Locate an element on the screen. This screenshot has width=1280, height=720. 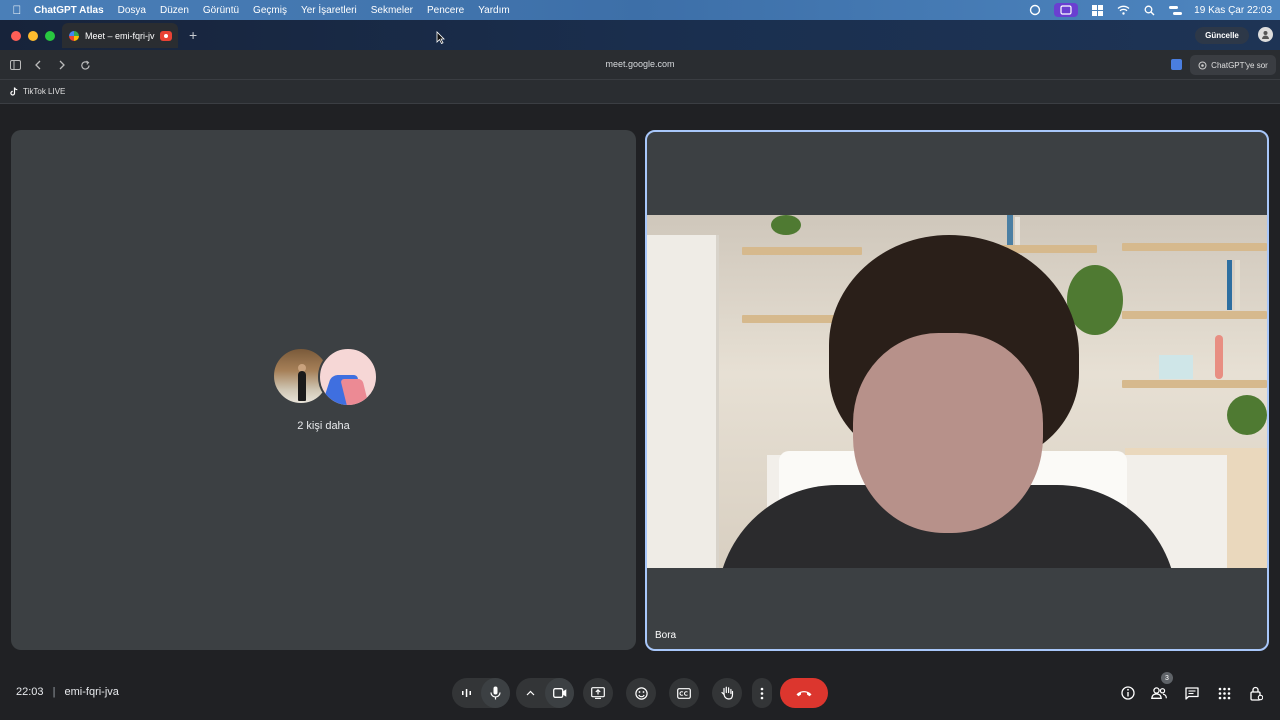
microphone-control-group is located at coordinates (481, 693).